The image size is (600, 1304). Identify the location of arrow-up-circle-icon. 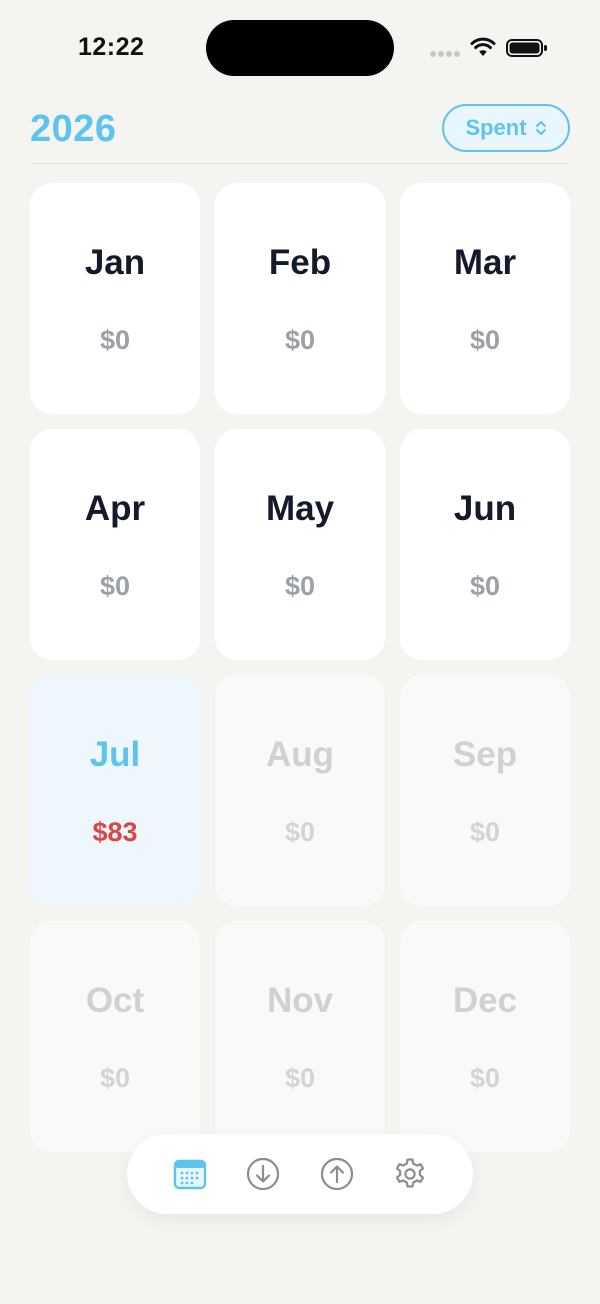
(336, 1174).